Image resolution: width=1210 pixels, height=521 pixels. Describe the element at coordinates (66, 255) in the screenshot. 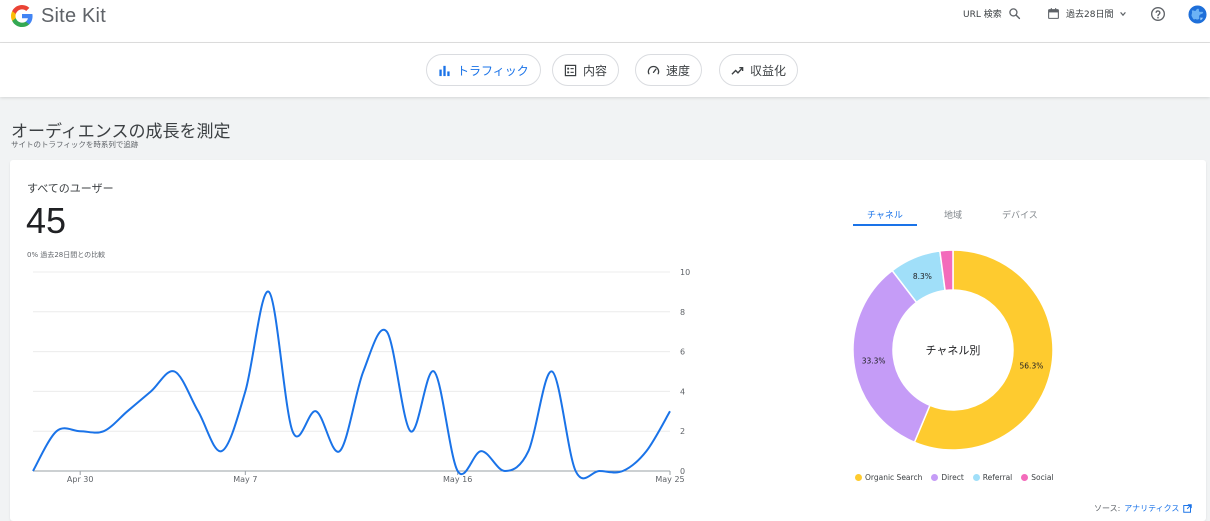

I see `metric-comparison: 0% 過去28日間との比較` at that location.